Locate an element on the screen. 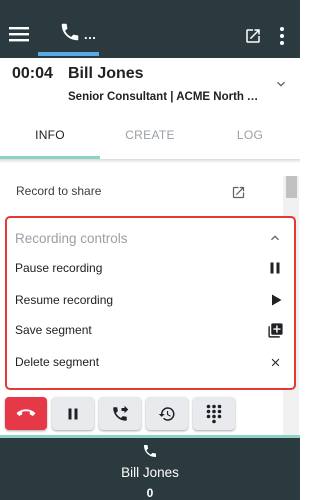 The width and height of the screenshot is (320, 500). caller-subtitle: Senior Consultant | ACME North America is located at coordinates (166, 97).